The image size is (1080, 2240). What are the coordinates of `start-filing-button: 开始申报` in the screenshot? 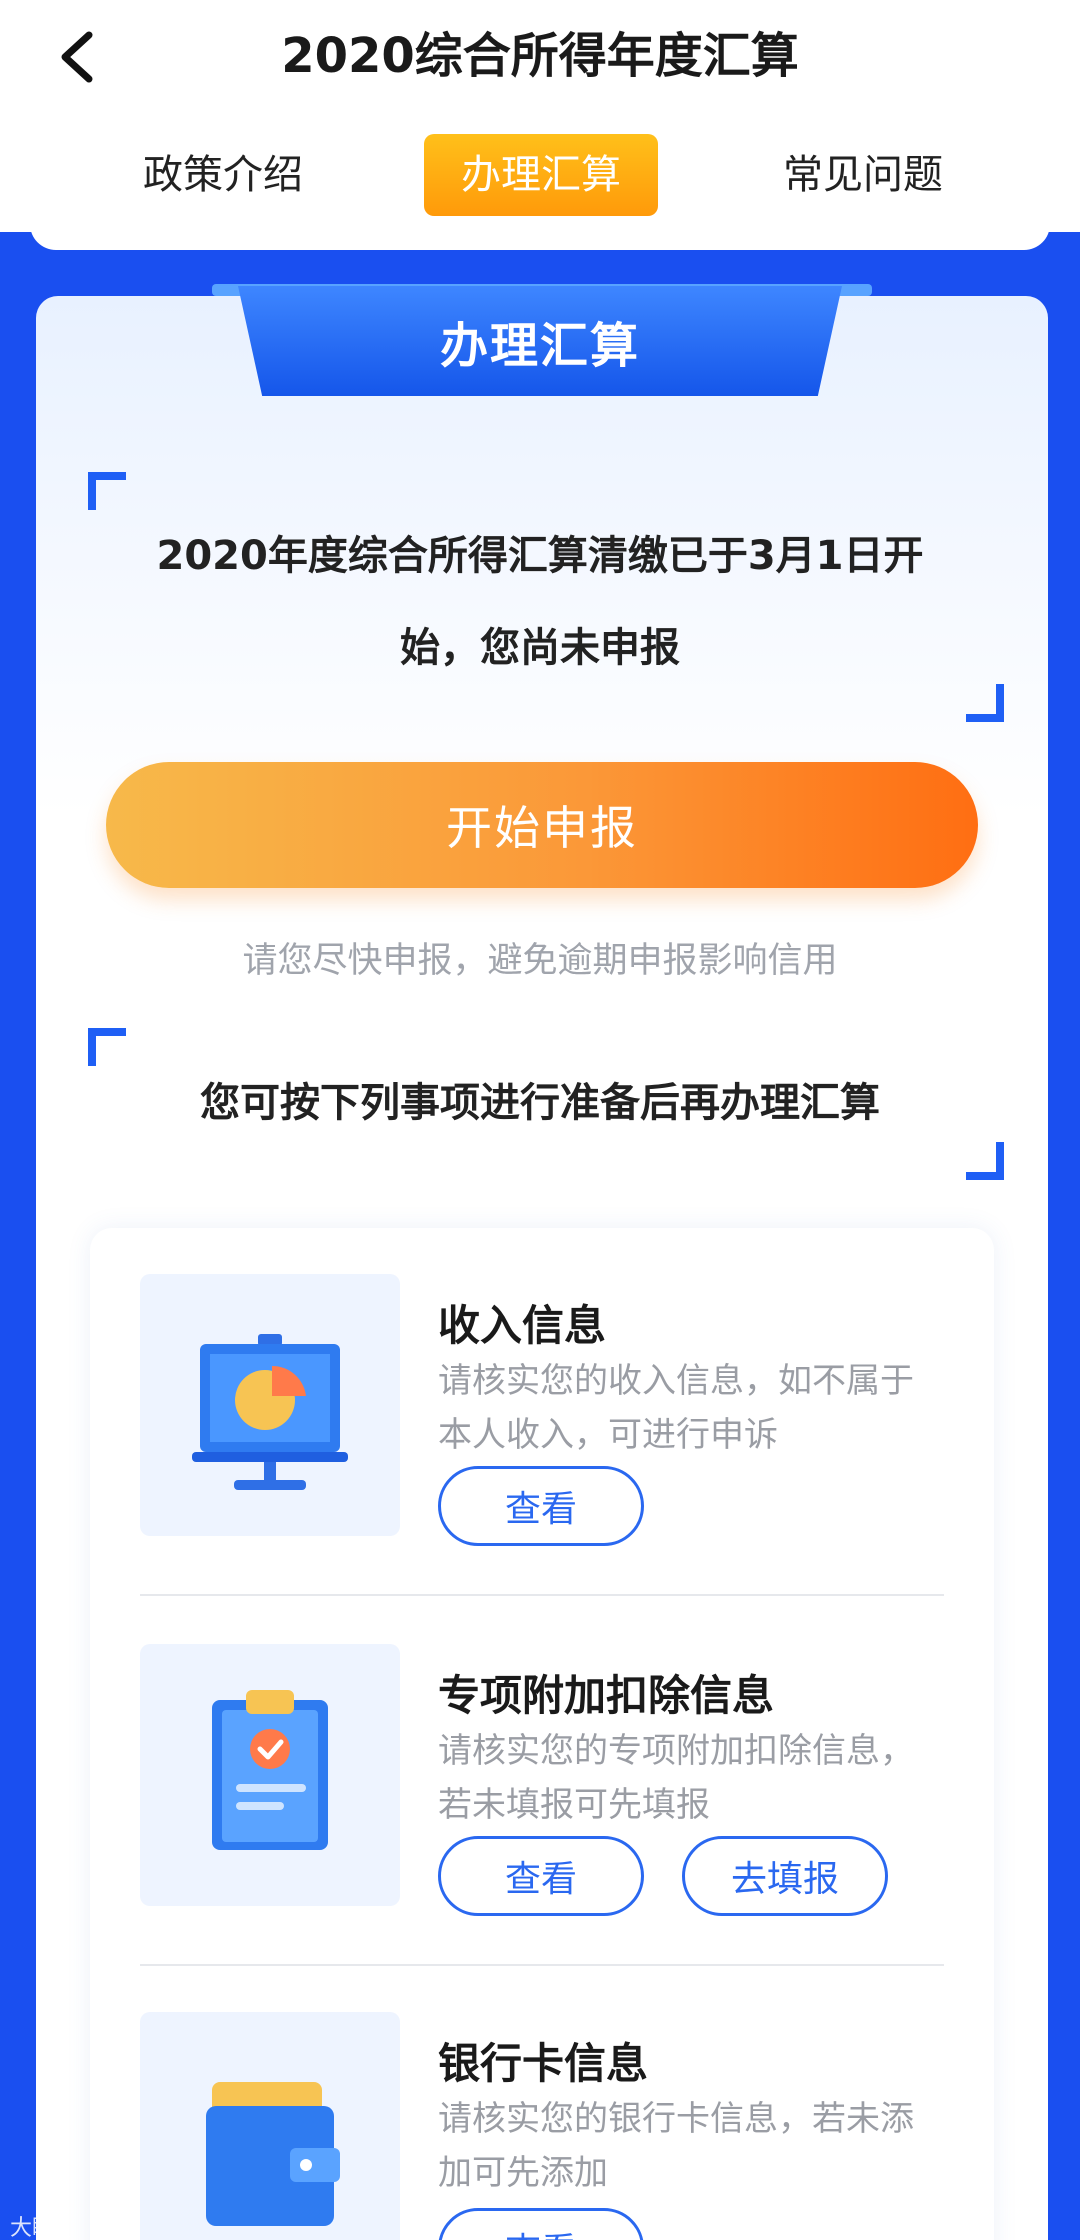 It's located at (542, 825).